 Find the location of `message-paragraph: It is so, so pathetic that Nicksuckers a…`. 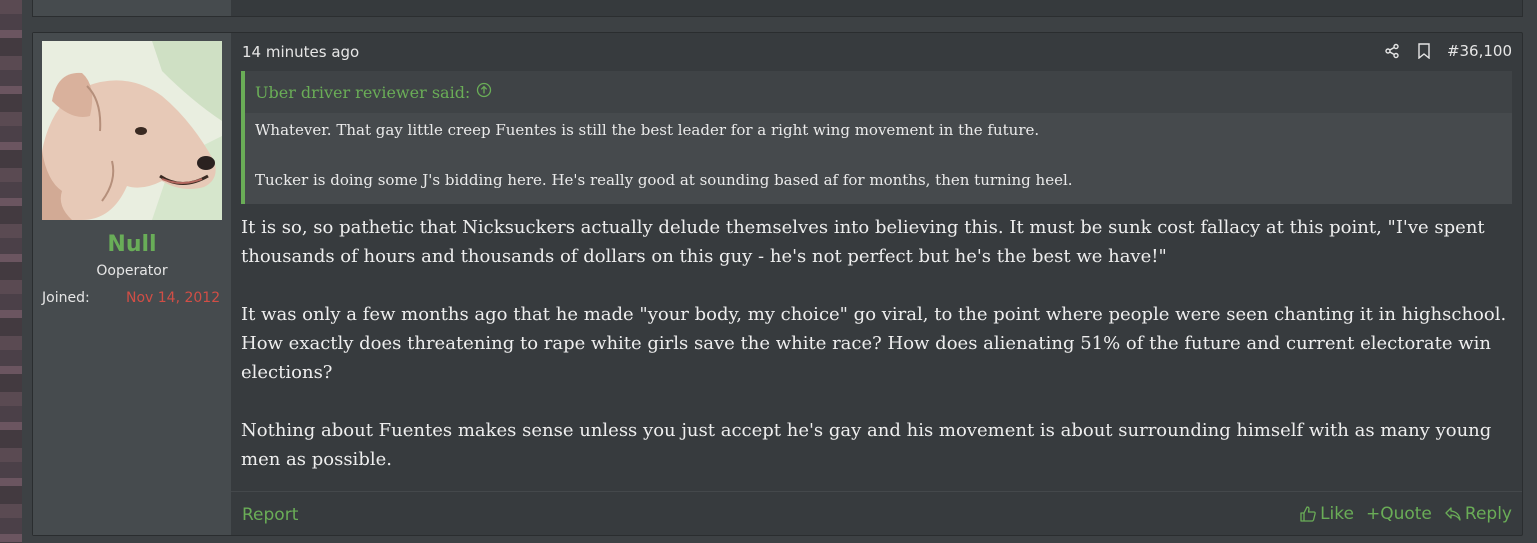

message-paragraph: It is so, so pathetic that Nicksuckers a… is located at coordinates (863, 242).